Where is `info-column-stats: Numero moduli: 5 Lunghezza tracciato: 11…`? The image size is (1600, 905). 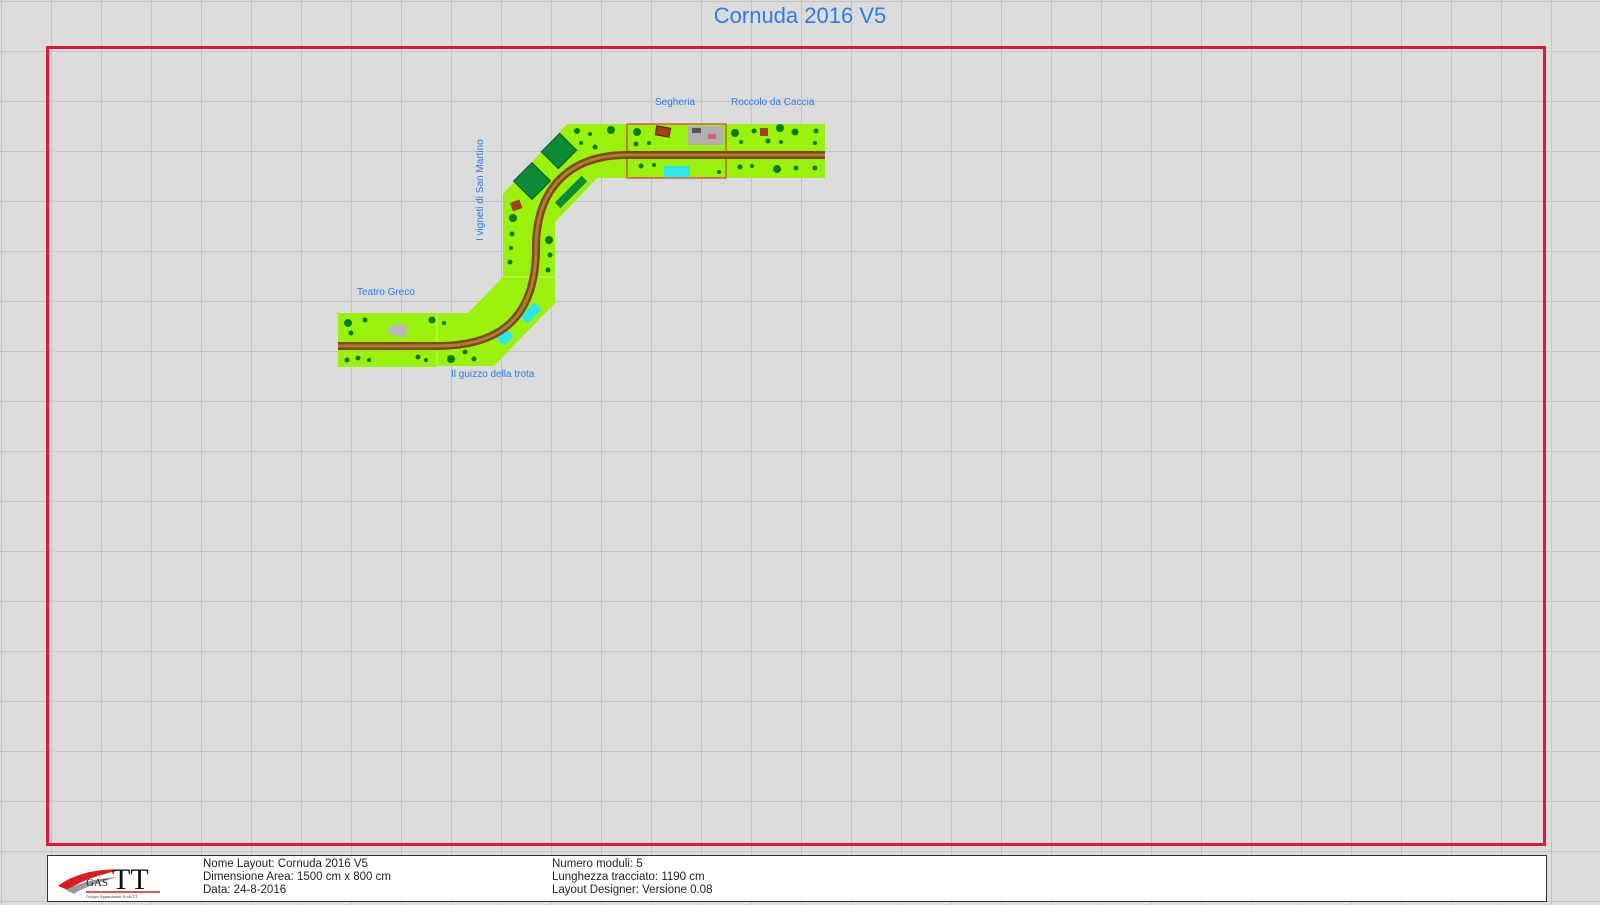 info-column-stats: Numero moduli: 5 Lunghezza tracciato: 11… is located at coordinates (632, 877).